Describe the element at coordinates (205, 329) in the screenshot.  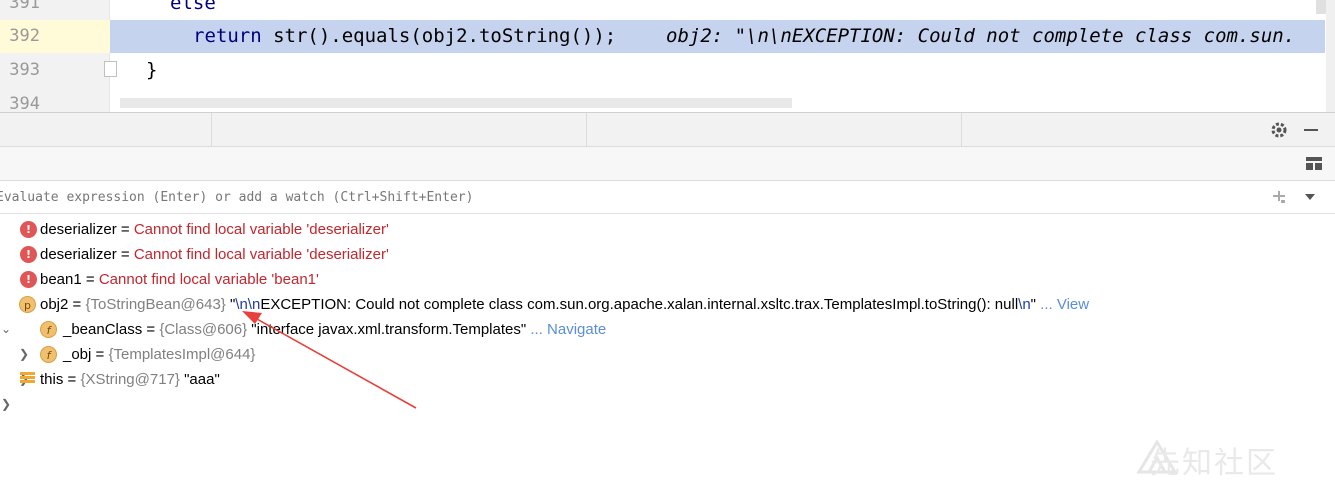
I see `variable-type: {Class@606}` at that location.